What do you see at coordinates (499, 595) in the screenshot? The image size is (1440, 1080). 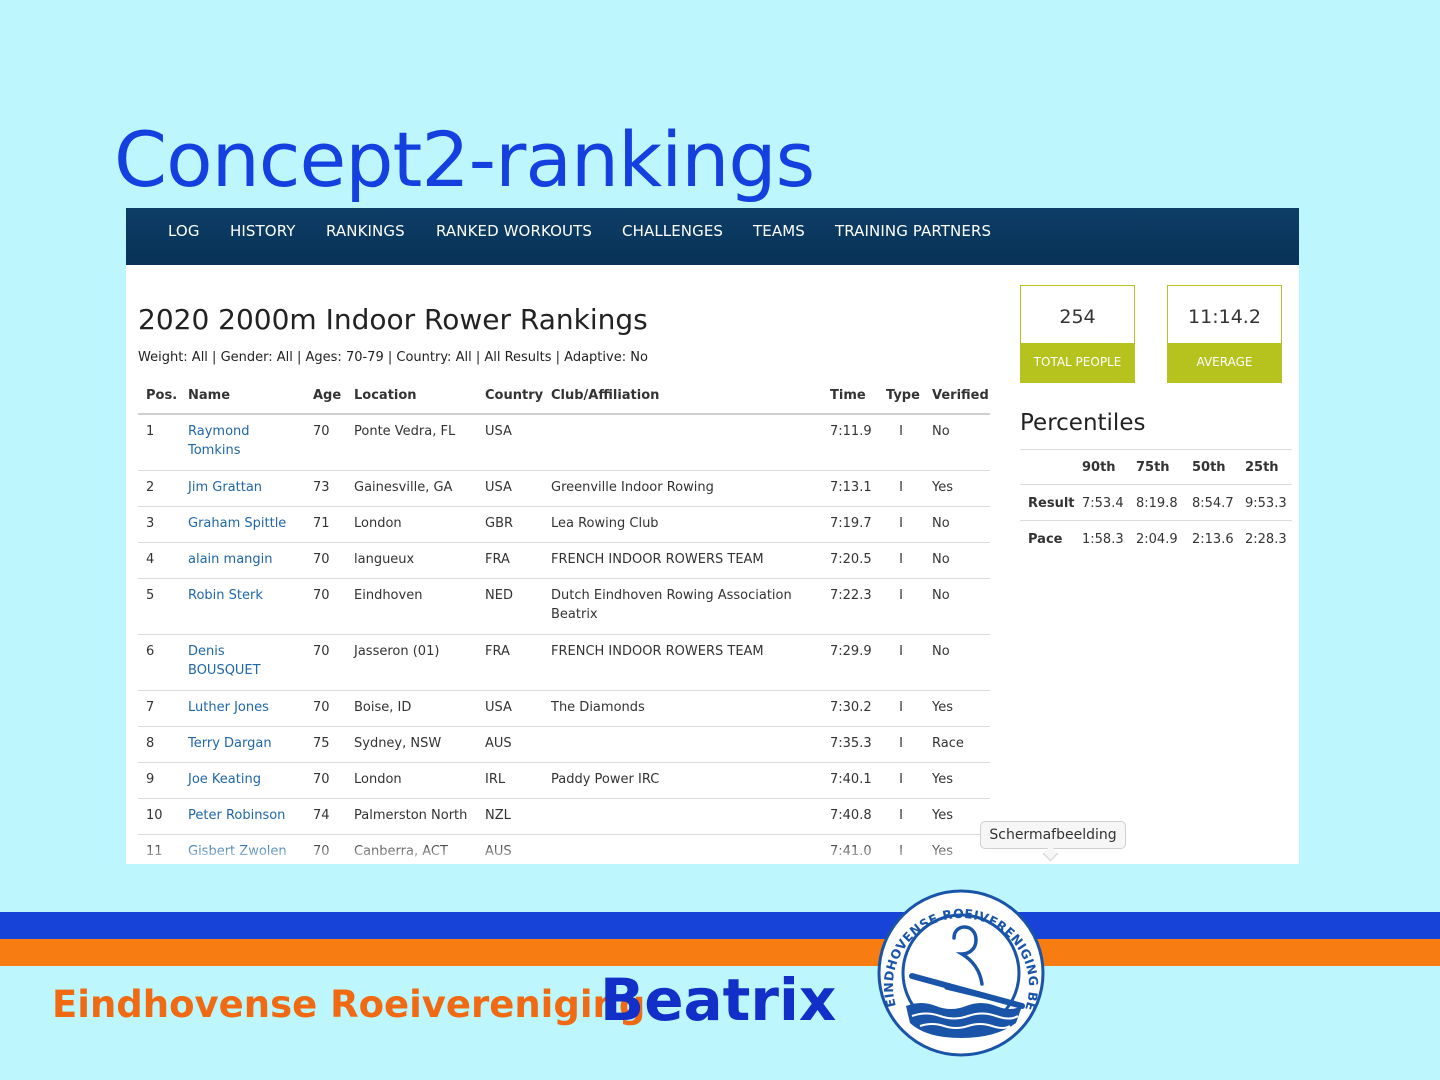 I see `cell-country: NED` at bounding box center [499, 595].